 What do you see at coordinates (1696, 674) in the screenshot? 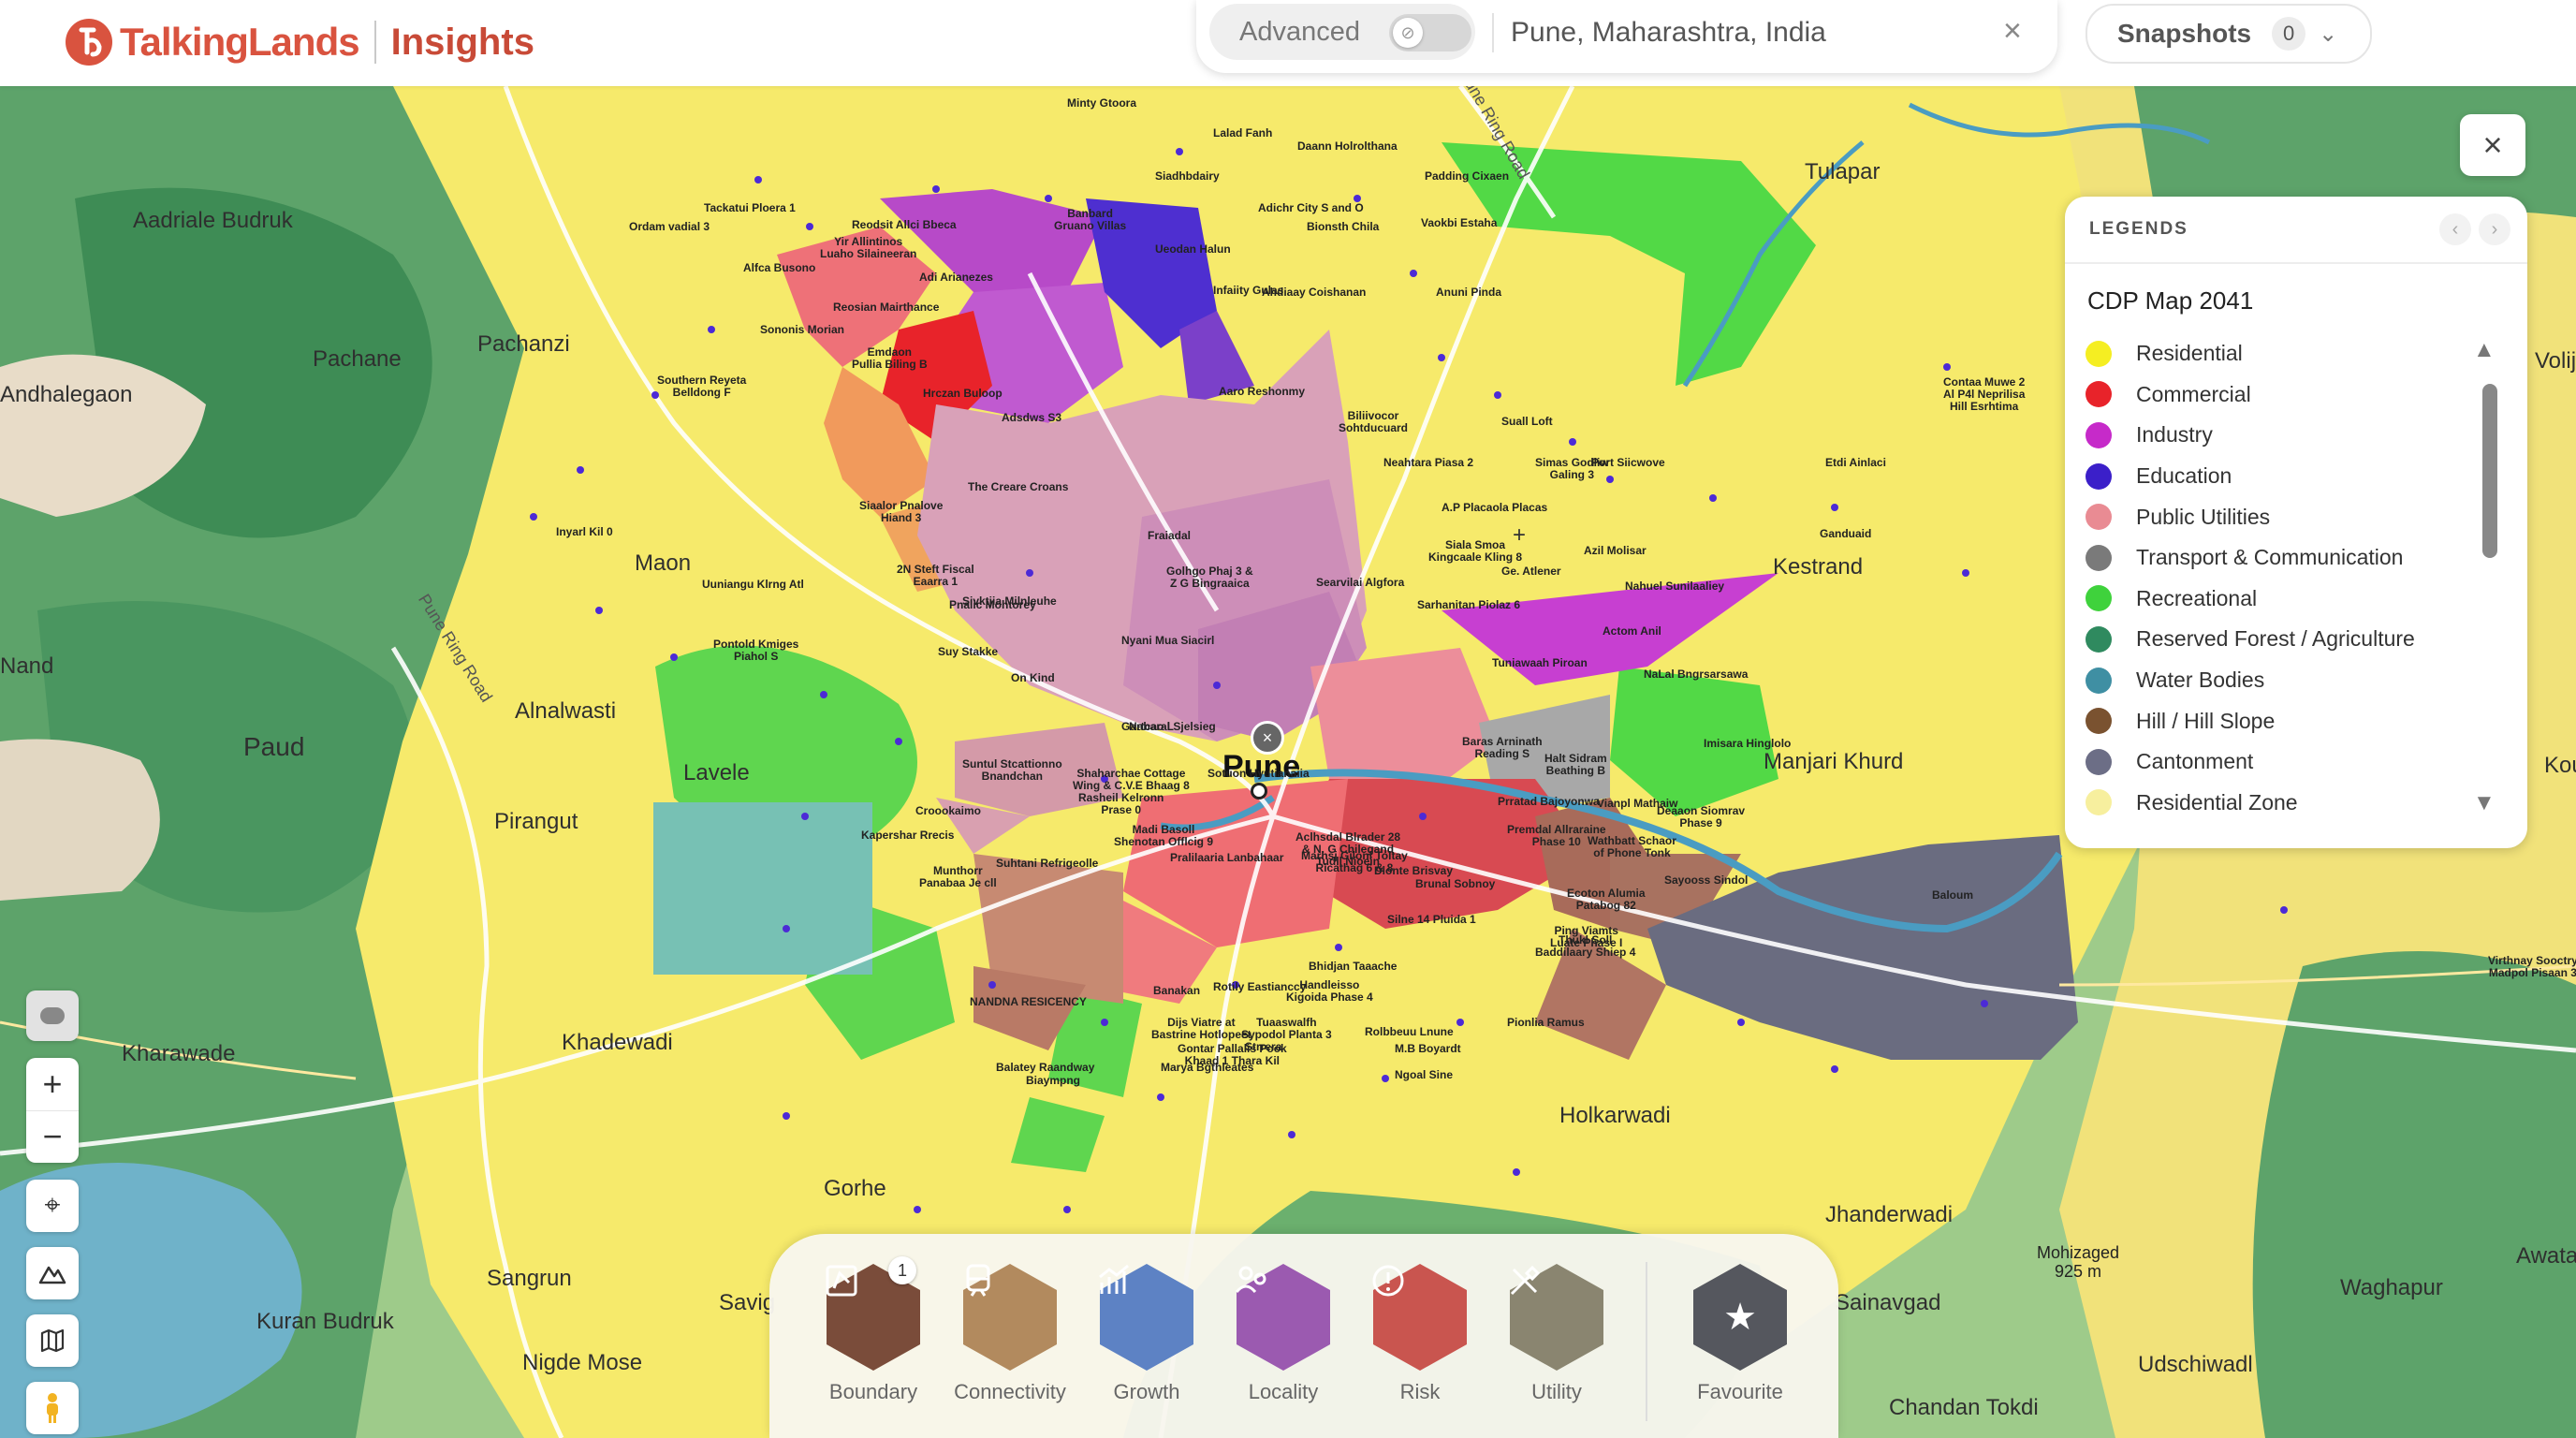
I see `place-label: NaLal Bngrsarsawa` at bounding box center [1696, 674].